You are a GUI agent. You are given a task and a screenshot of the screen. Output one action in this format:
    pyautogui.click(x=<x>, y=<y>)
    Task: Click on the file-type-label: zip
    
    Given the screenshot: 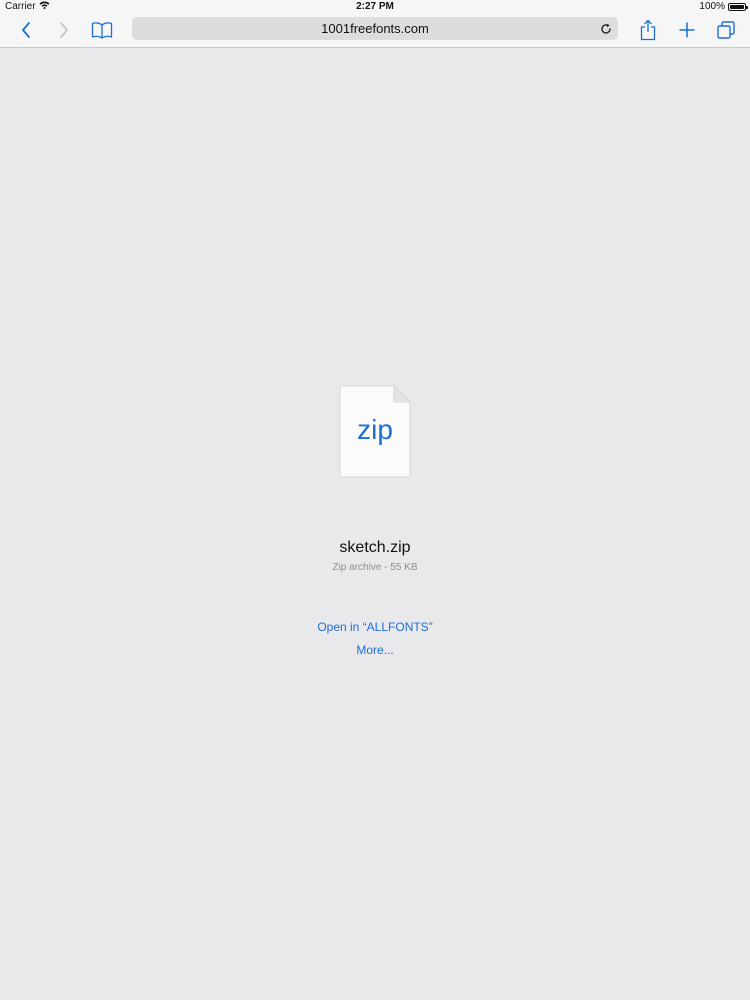 What is the action you would take?
    pyautogui.click(x=375, y=429)
    